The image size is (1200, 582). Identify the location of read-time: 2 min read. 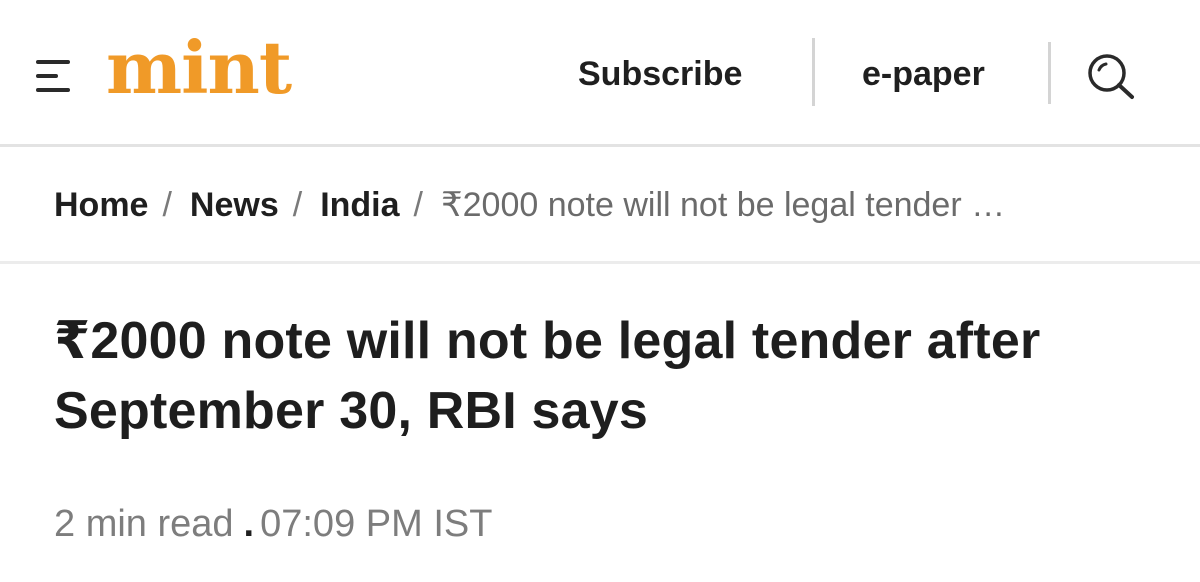
(144, 524).